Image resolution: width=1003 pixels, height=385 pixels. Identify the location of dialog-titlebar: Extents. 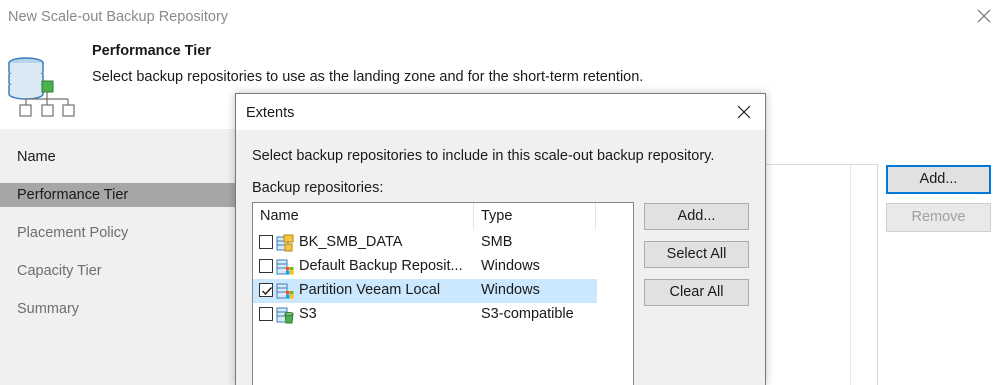
(500, 112).